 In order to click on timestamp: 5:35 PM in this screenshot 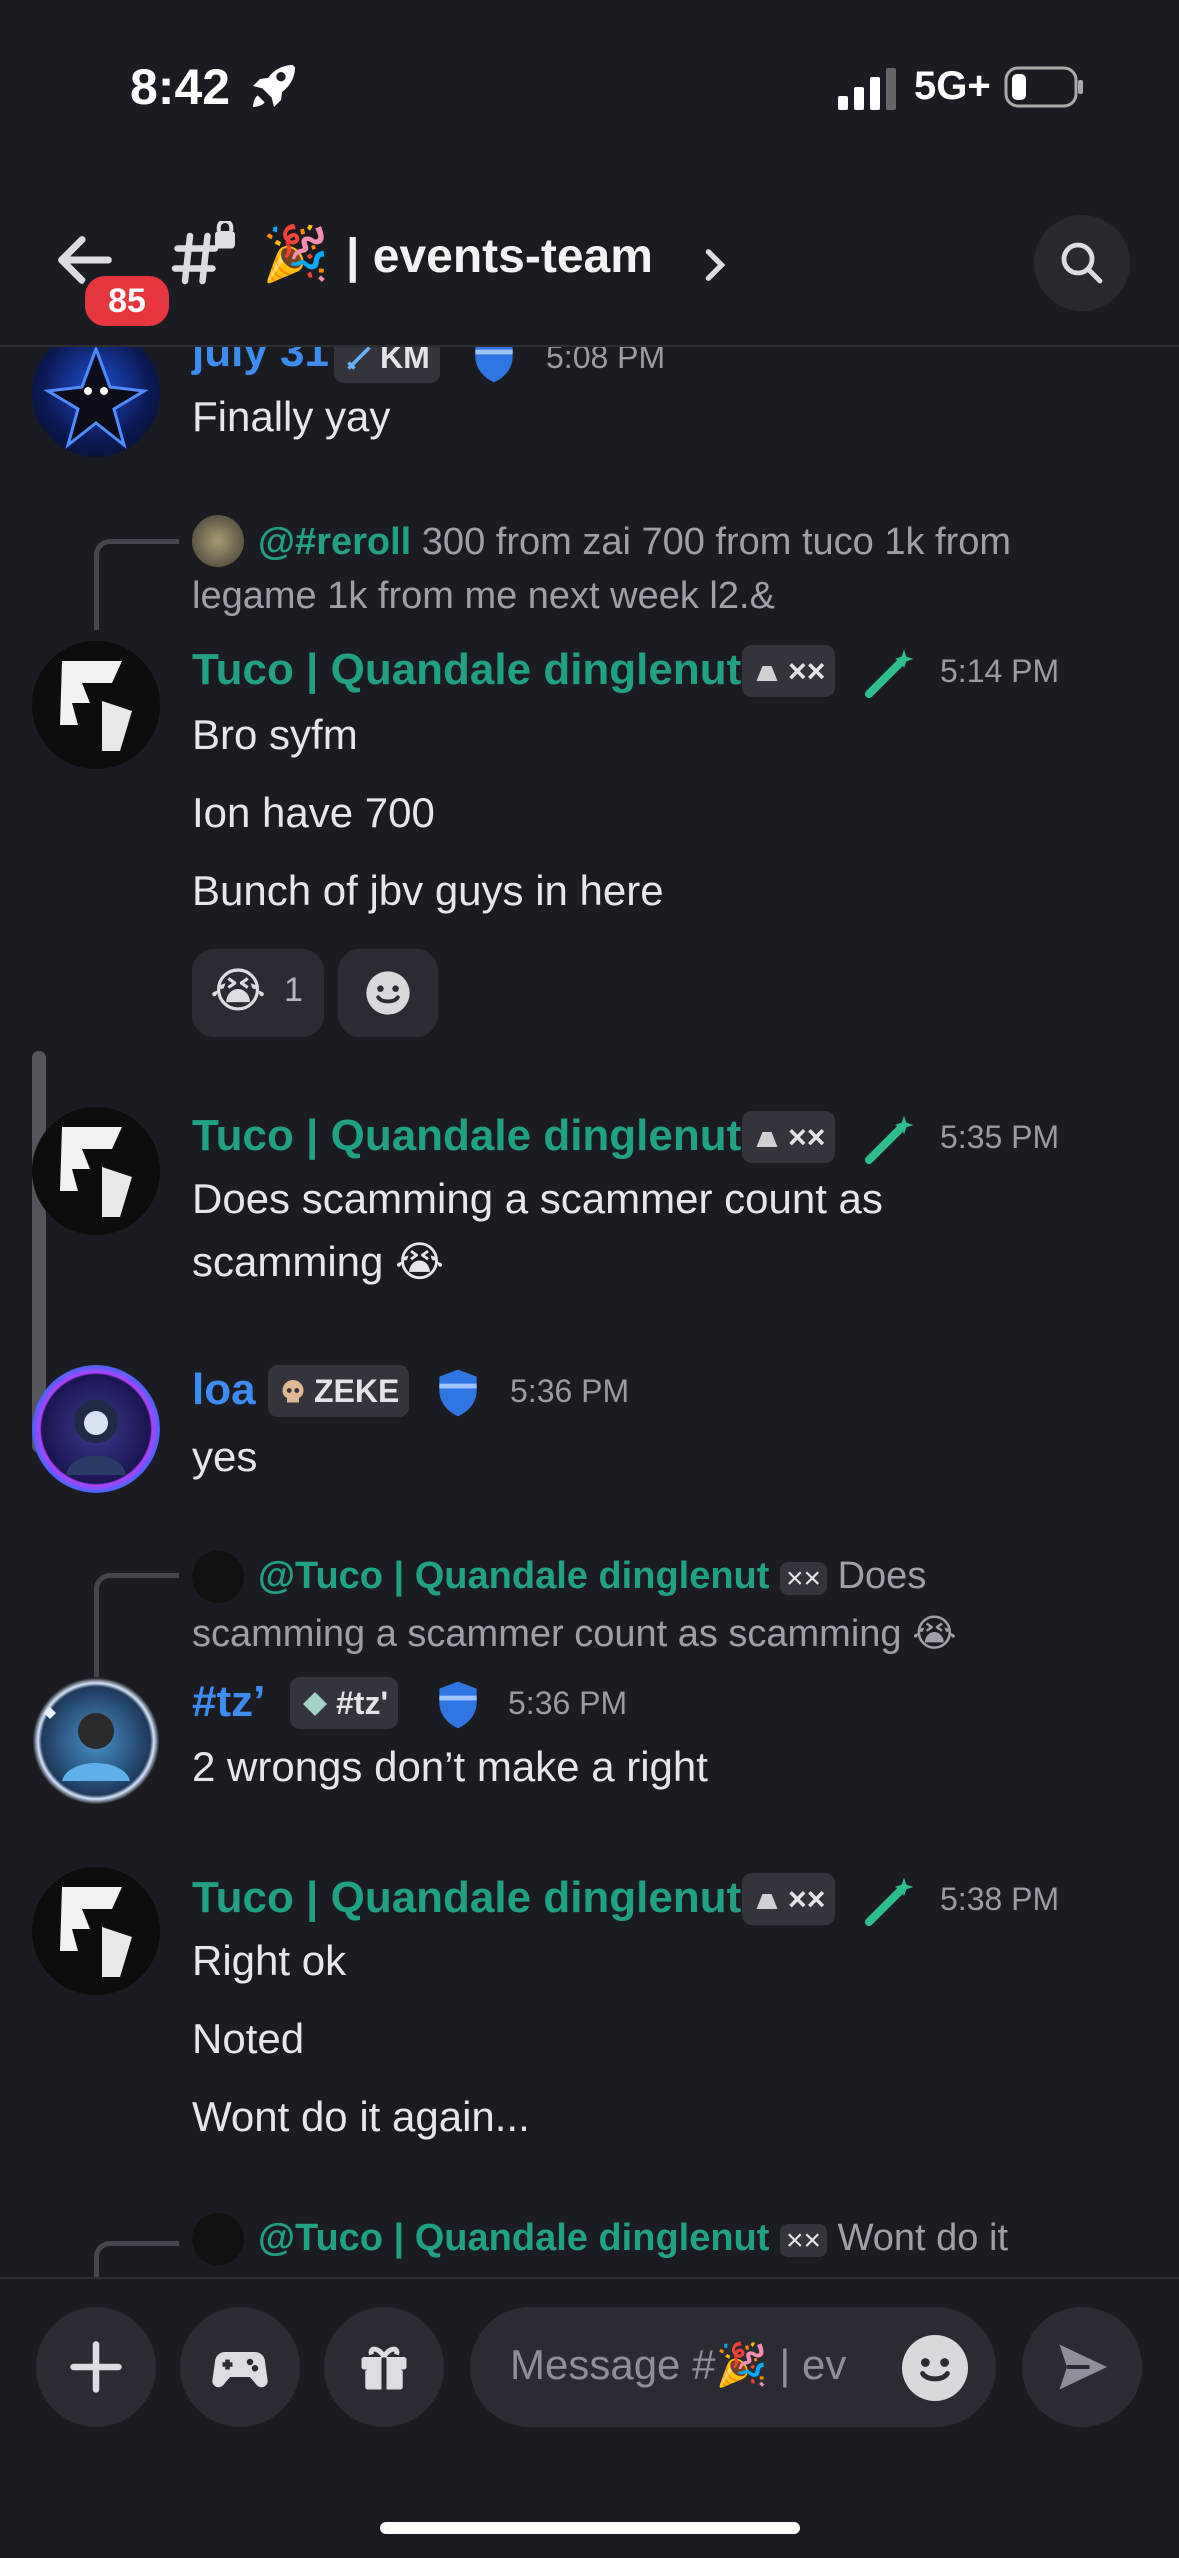, I will do `click(1000, 1137)`.